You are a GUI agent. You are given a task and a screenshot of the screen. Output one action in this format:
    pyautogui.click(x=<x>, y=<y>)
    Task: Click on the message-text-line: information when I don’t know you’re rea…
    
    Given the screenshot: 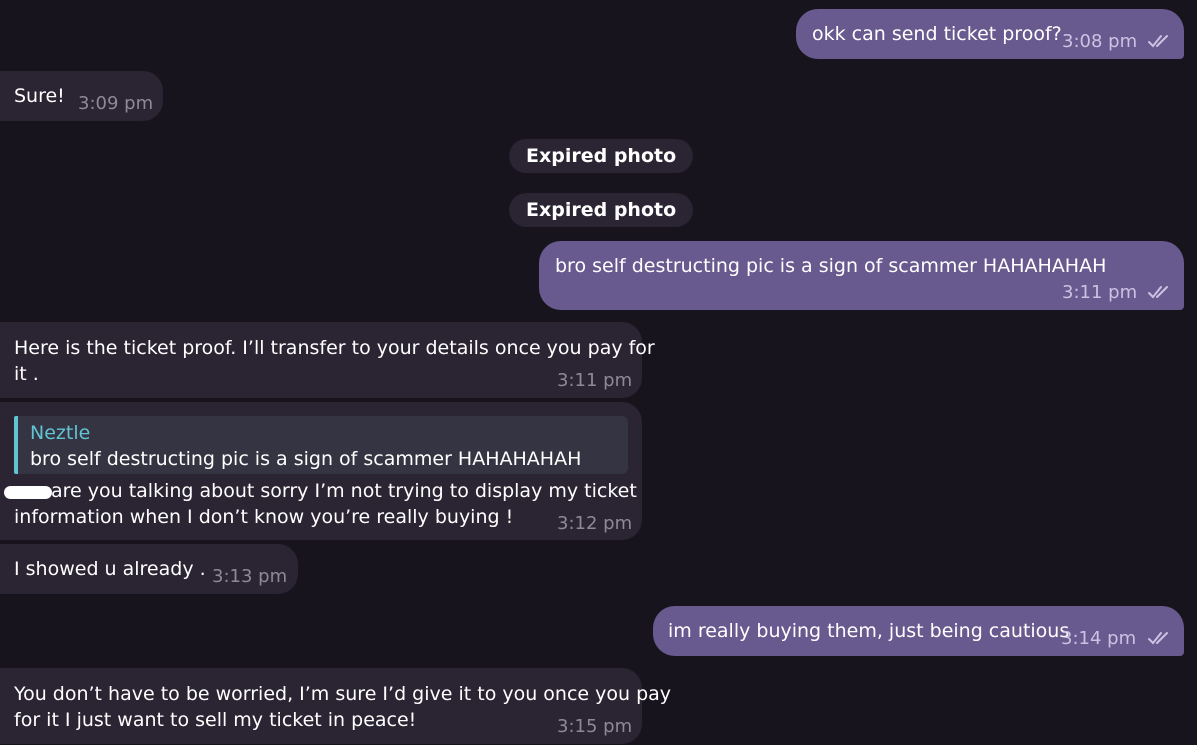 What is the action you would take?
    pyautogui.click(x=264, y=517)
    